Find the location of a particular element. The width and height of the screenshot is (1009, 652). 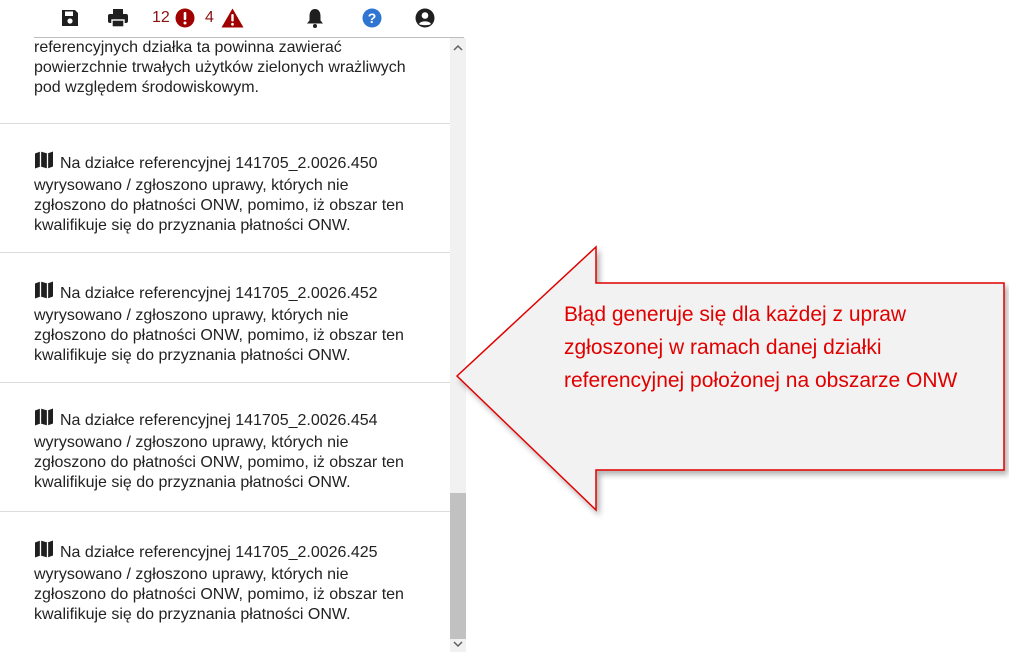

warning-counter: 4 is located at coordinates (224, 18).